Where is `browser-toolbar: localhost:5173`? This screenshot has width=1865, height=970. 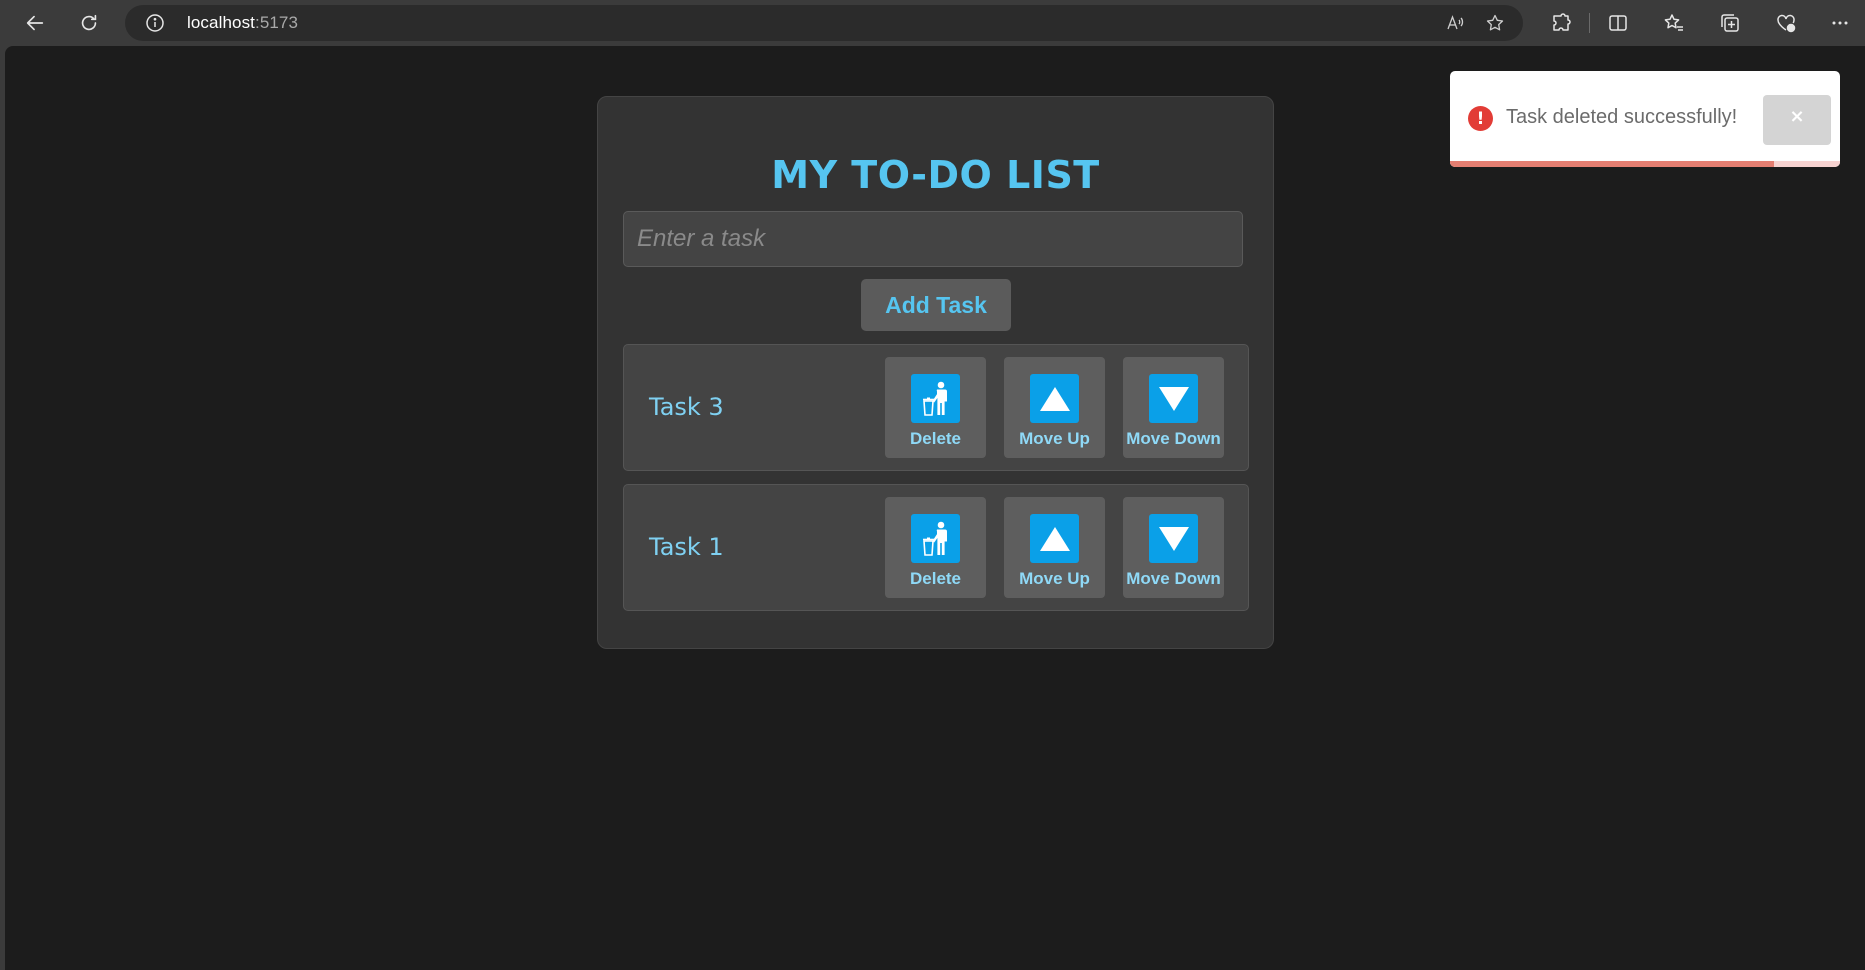
browser-toolbar: localhost:5173 is located at coordinates (932, 23).